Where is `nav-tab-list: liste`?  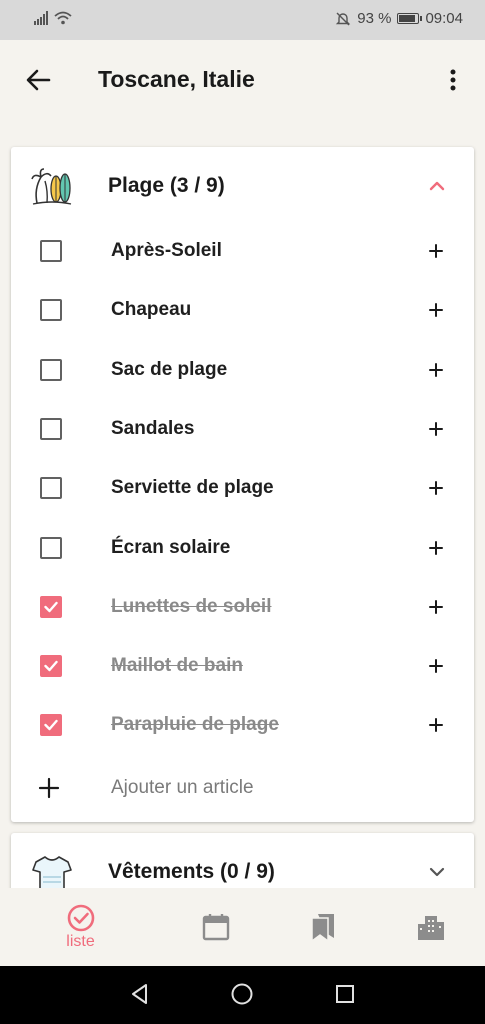
nav-tab-list: liste is located at coordinates (80, 927).